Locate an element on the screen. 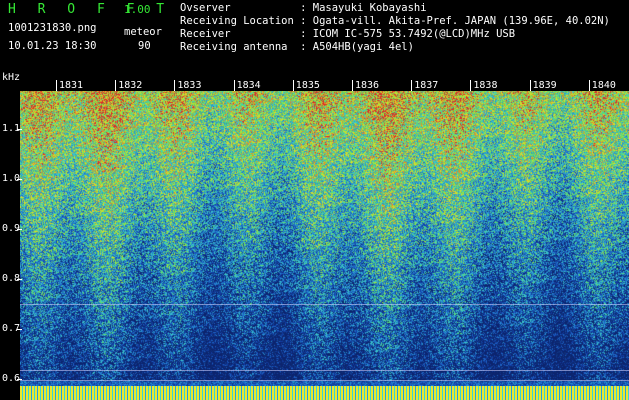  info-label: Ovserver is located at coordinates (237, 8).